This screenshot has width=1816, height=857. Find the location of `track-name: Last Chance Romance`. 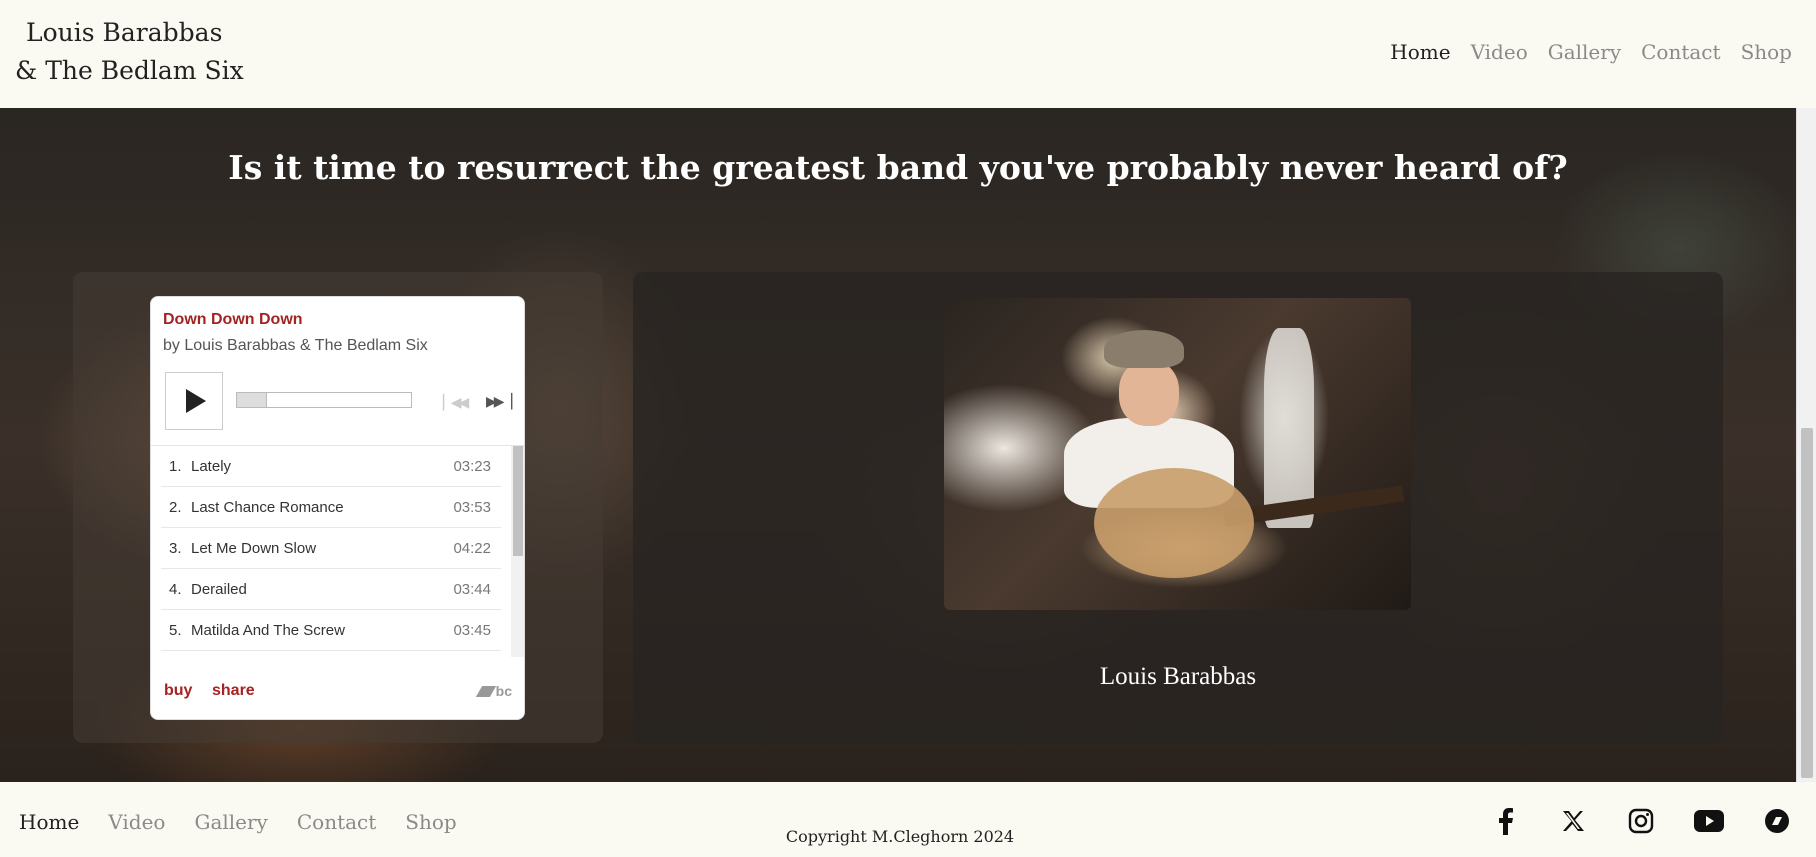

track-name: Last Chance Romance is located at coordinates (267, 507).